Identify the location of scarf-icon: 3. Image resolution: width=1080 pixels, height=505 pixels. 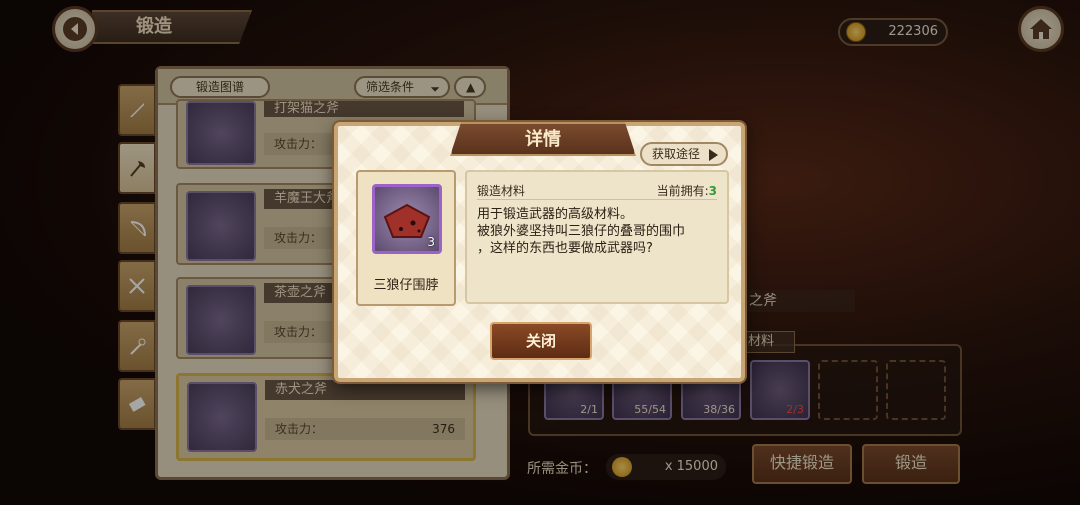
(407, 219).